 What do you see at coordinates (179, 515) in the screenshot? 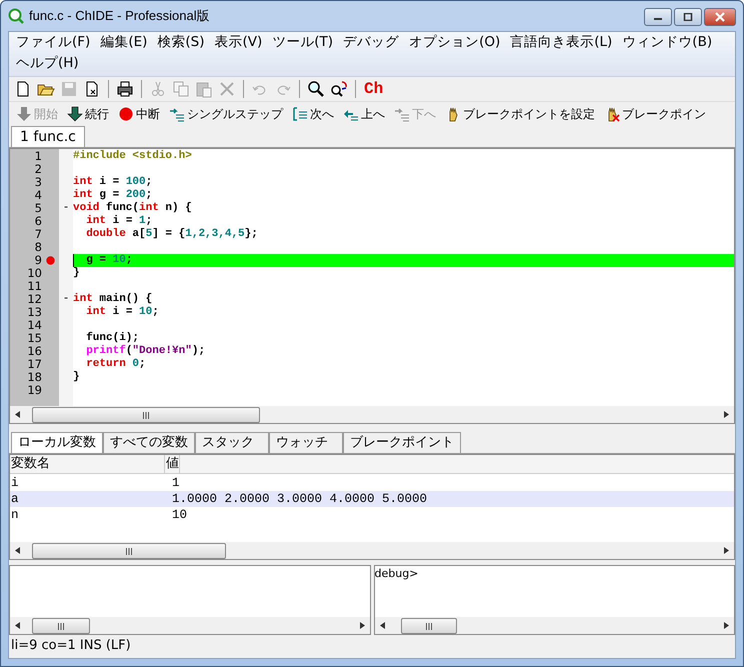
I see `variable-value: 10` at bounding box center [179, 515].